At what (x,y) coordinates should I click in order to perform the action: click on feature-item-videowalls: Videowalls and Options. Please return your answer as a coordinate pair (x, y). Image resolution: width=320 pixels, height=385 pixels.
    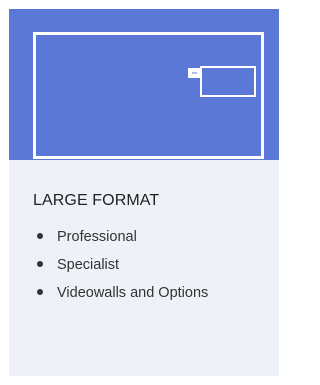
    Looking at the image, I should click on (120, 297).